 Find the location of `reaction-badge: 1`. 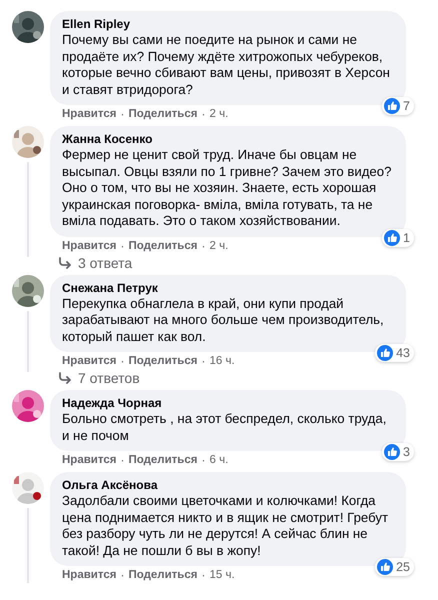

reaction-badge: 1 is located at coordinates (398, 237).